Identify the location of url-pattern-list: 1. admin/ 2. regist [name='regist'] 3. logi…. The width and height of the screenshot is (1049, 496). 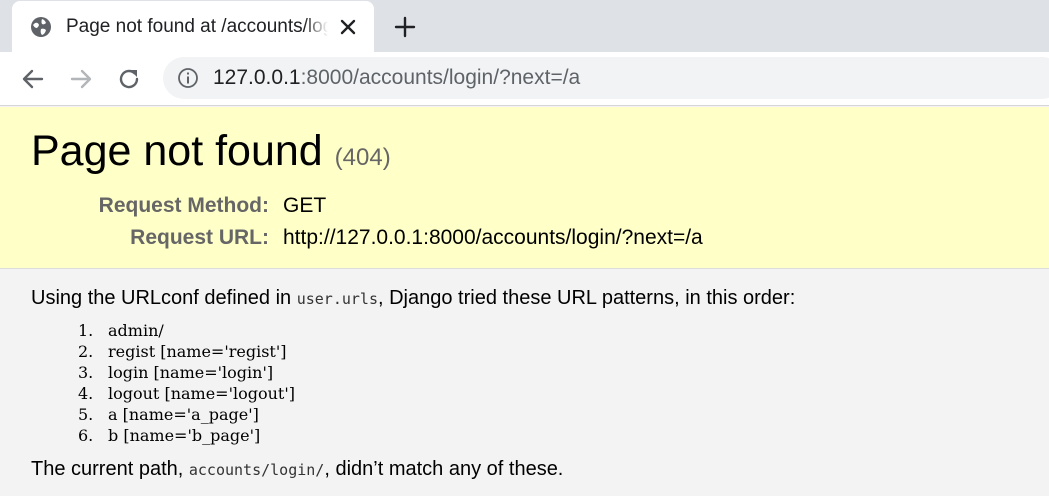
(186, 383).